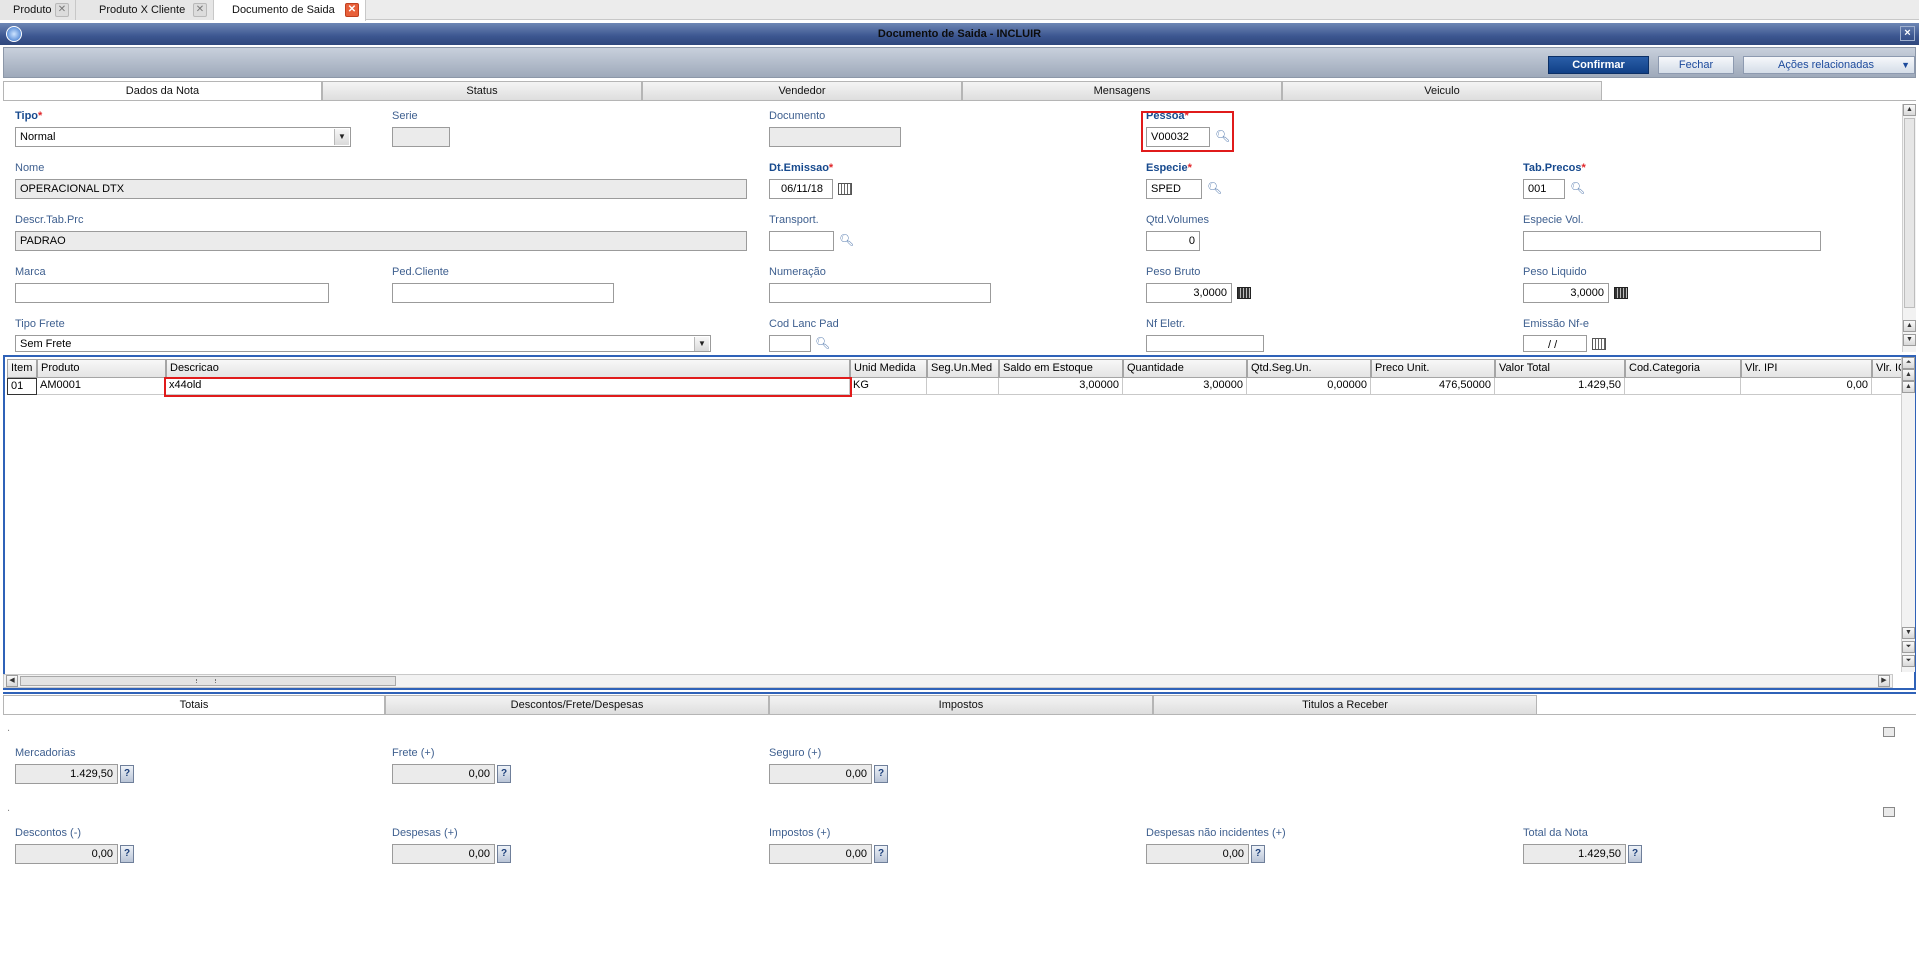 The width and height of the screenshot is (1919, 969). I want to click on cell-vlr-ic, so click(1887, 386).